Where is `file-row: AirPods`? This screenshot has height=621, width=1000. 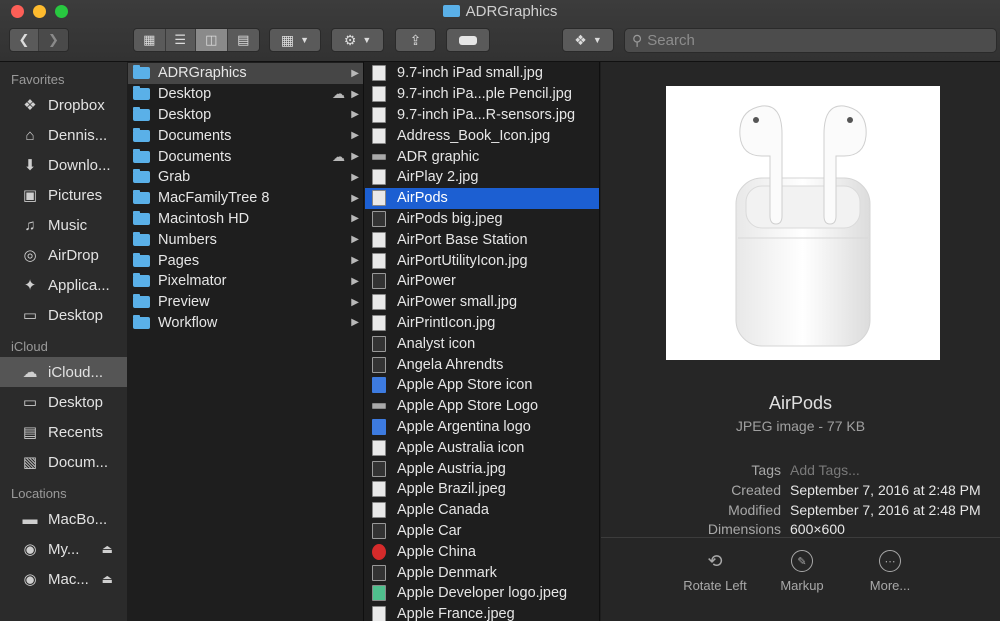
file-row: AirPods is located at coordinates (482, 198).